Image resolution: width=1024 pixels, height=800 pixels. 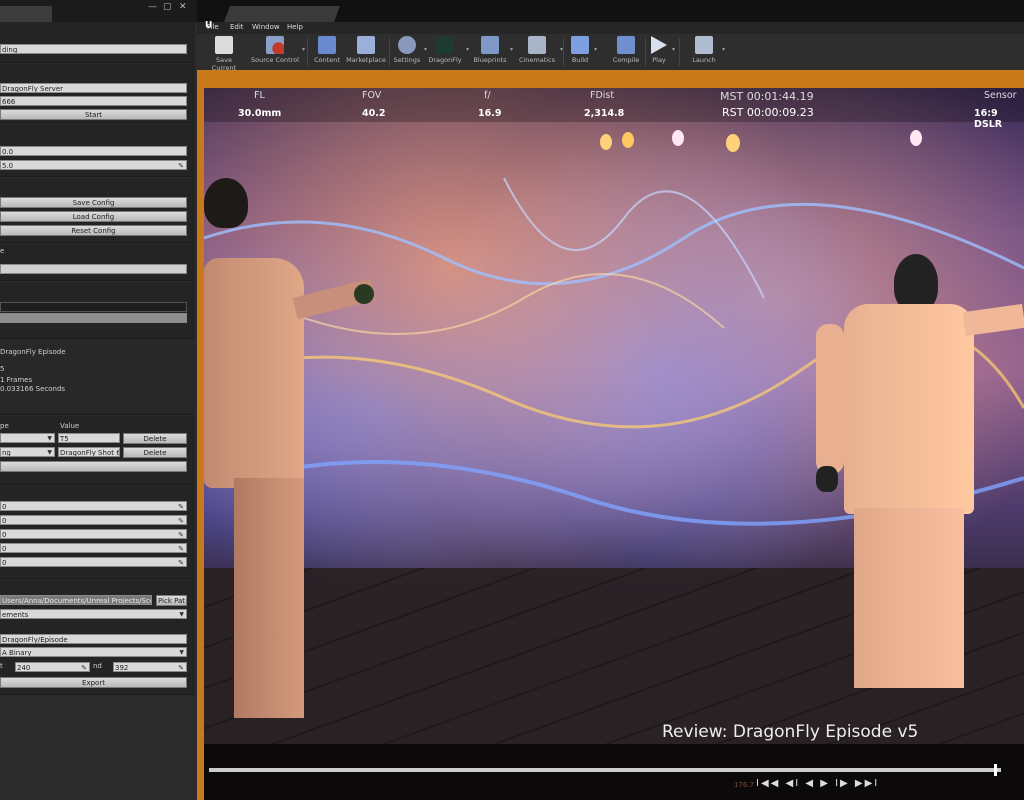 I want to click on table-row-type-1: ng ▼, so click(x=27, y=452).